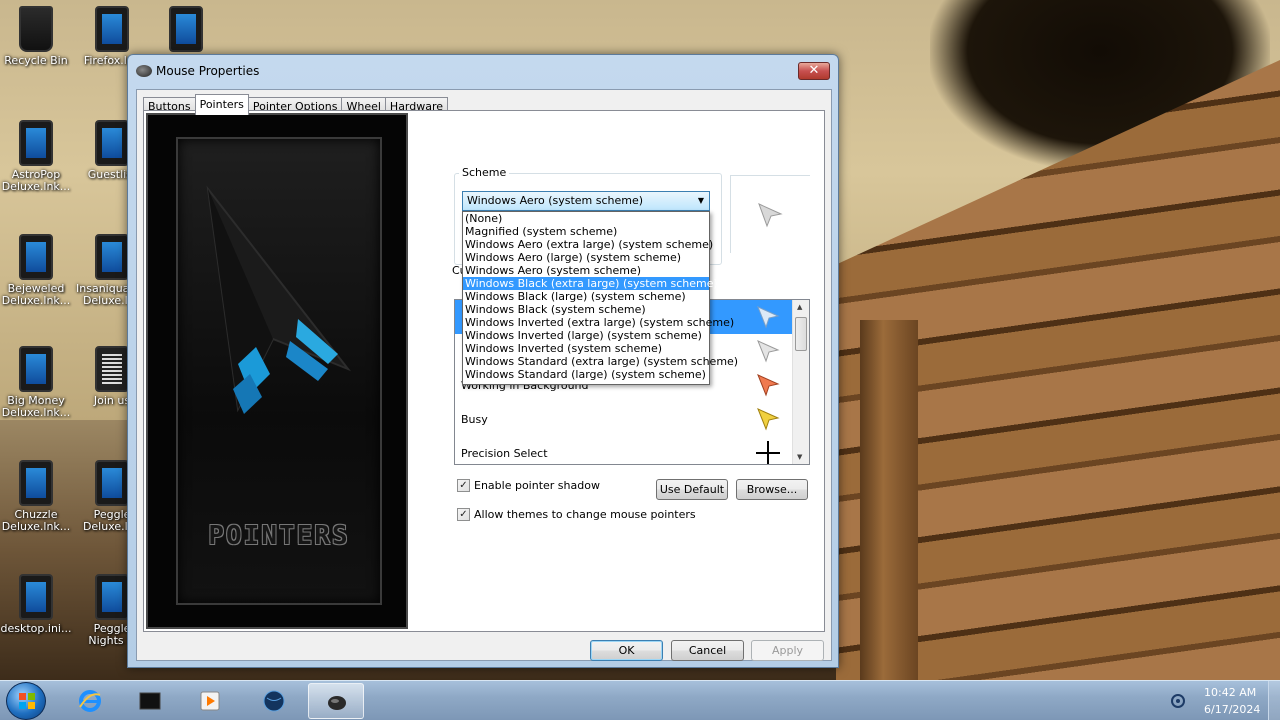 The width and height of the screenshot is (1280, 720). What do you see at coordinates (624, 450) in the screenshot?
I see `cursor-row: Precision Select` at bounding box center [624, 450].